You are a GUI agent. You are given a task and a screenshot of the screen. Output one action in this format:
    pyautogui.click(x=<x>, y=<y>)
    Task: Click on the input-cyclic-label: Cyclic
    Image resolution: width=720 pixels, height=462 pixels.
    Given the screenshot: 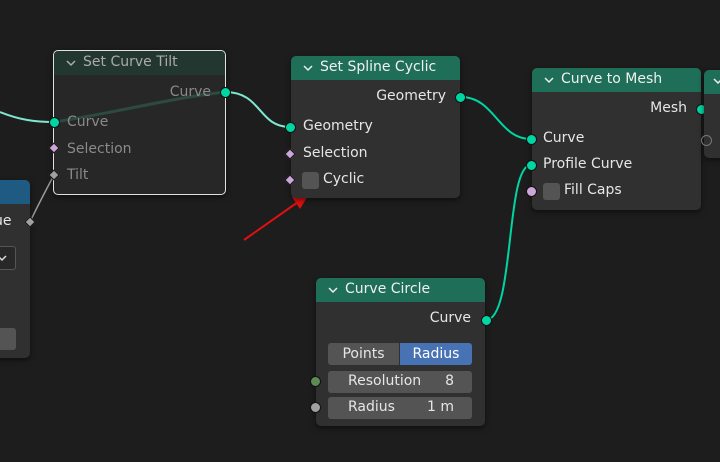 What is the action you would take?
    pyautogui.click(x=344, y=179)
    